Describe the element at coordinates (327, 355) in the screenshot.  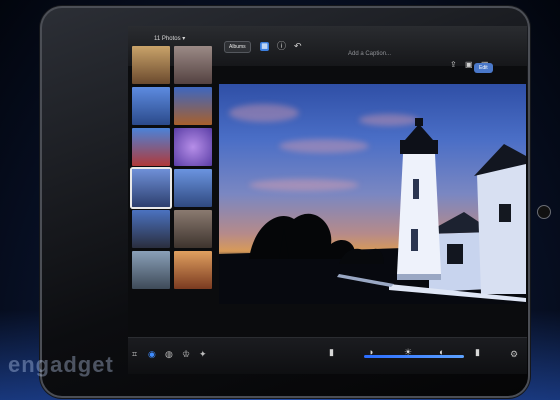
I see `edit-toolbar: ⌗ ◉ ◍ ♔ ✦ ▮ ◑ ☀ ◐ ▮ ⚙` at that location.